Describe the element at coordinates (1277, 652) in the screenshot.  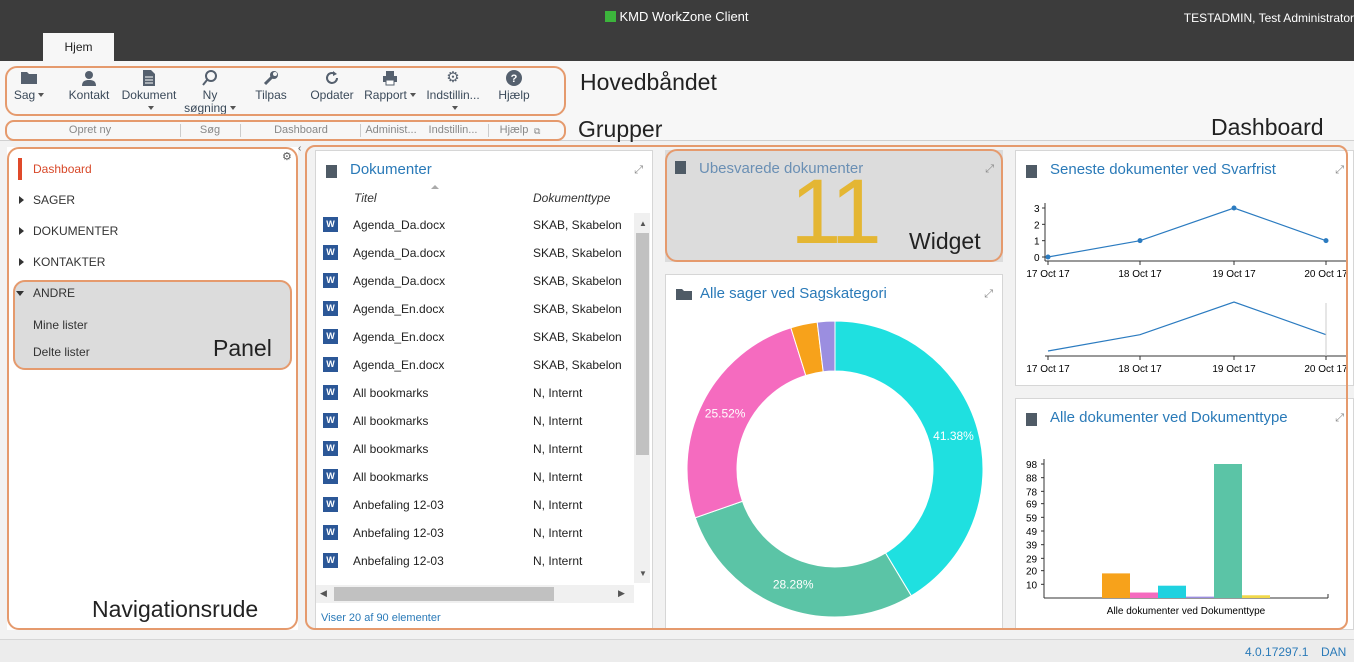
I see `version-label: 4.0.17297.1` at that location.